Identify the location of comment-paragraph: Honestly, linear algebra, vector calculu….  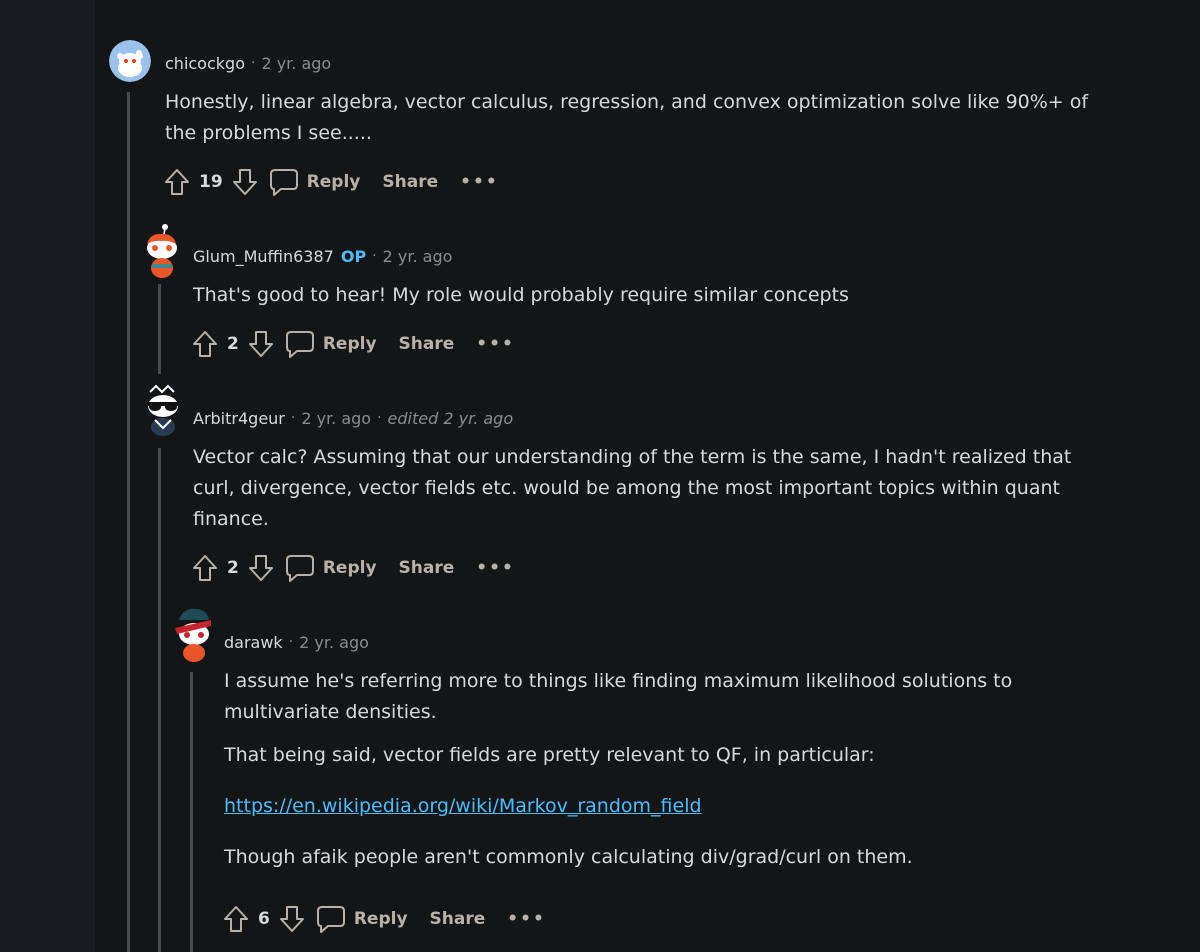
(627, 117).